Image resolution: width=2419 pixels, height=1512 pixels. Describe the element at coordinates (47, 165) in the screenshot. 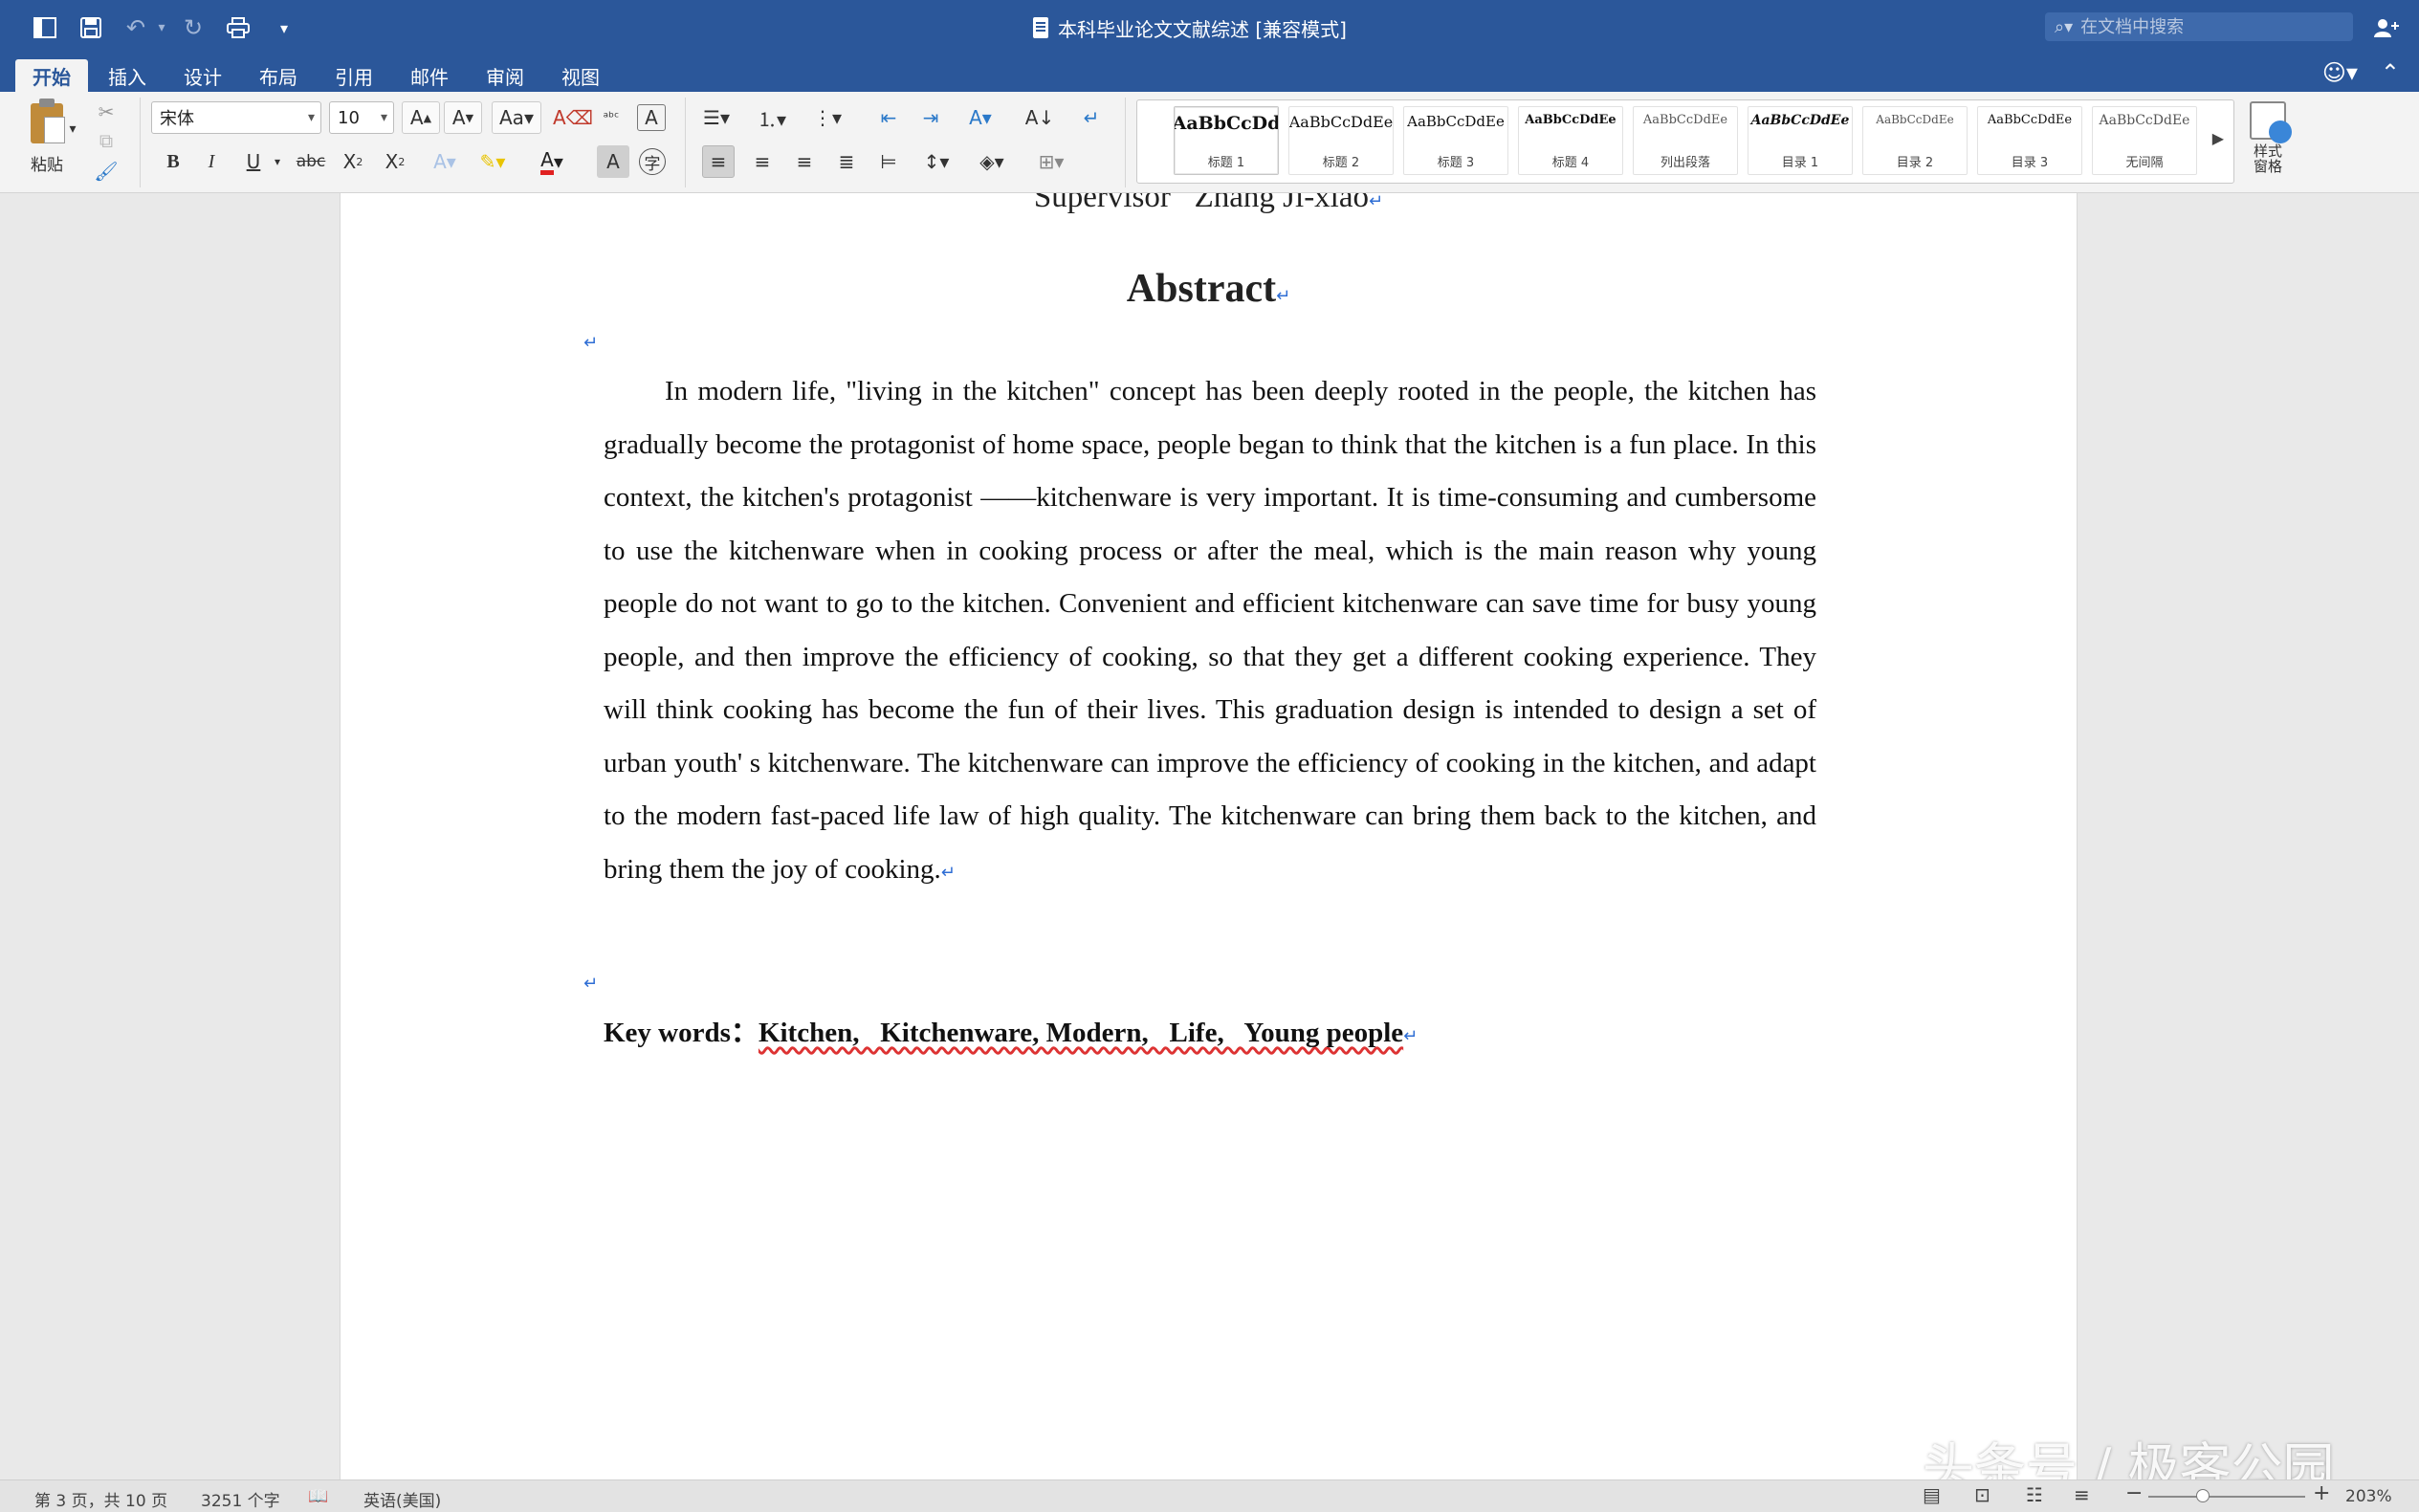

I see `paste-label: 粘贴` at that location.